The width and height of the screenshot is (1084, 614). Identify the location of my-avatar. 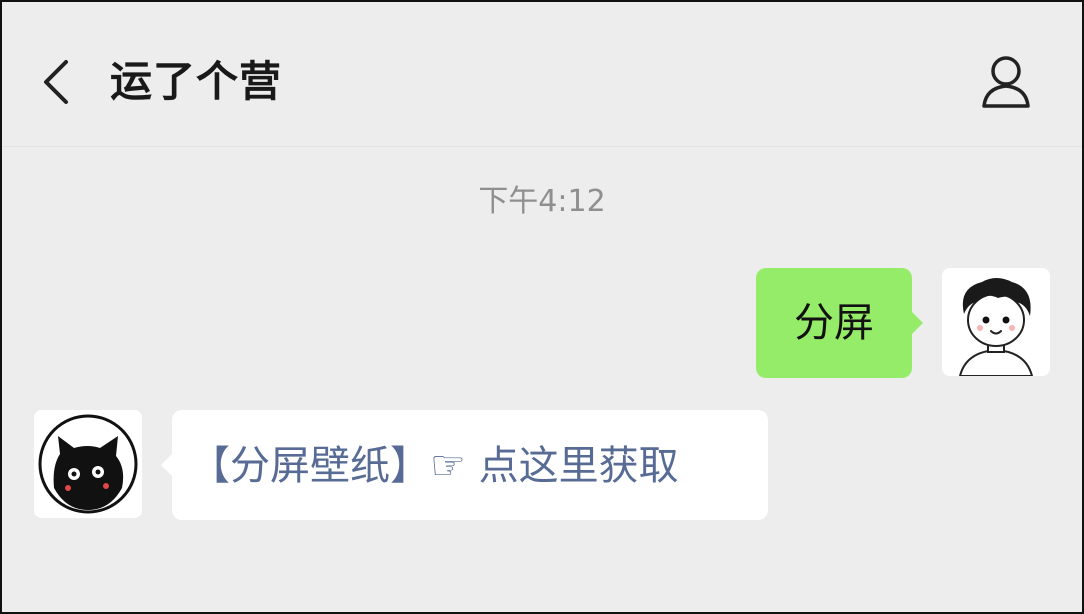
(996, 322).